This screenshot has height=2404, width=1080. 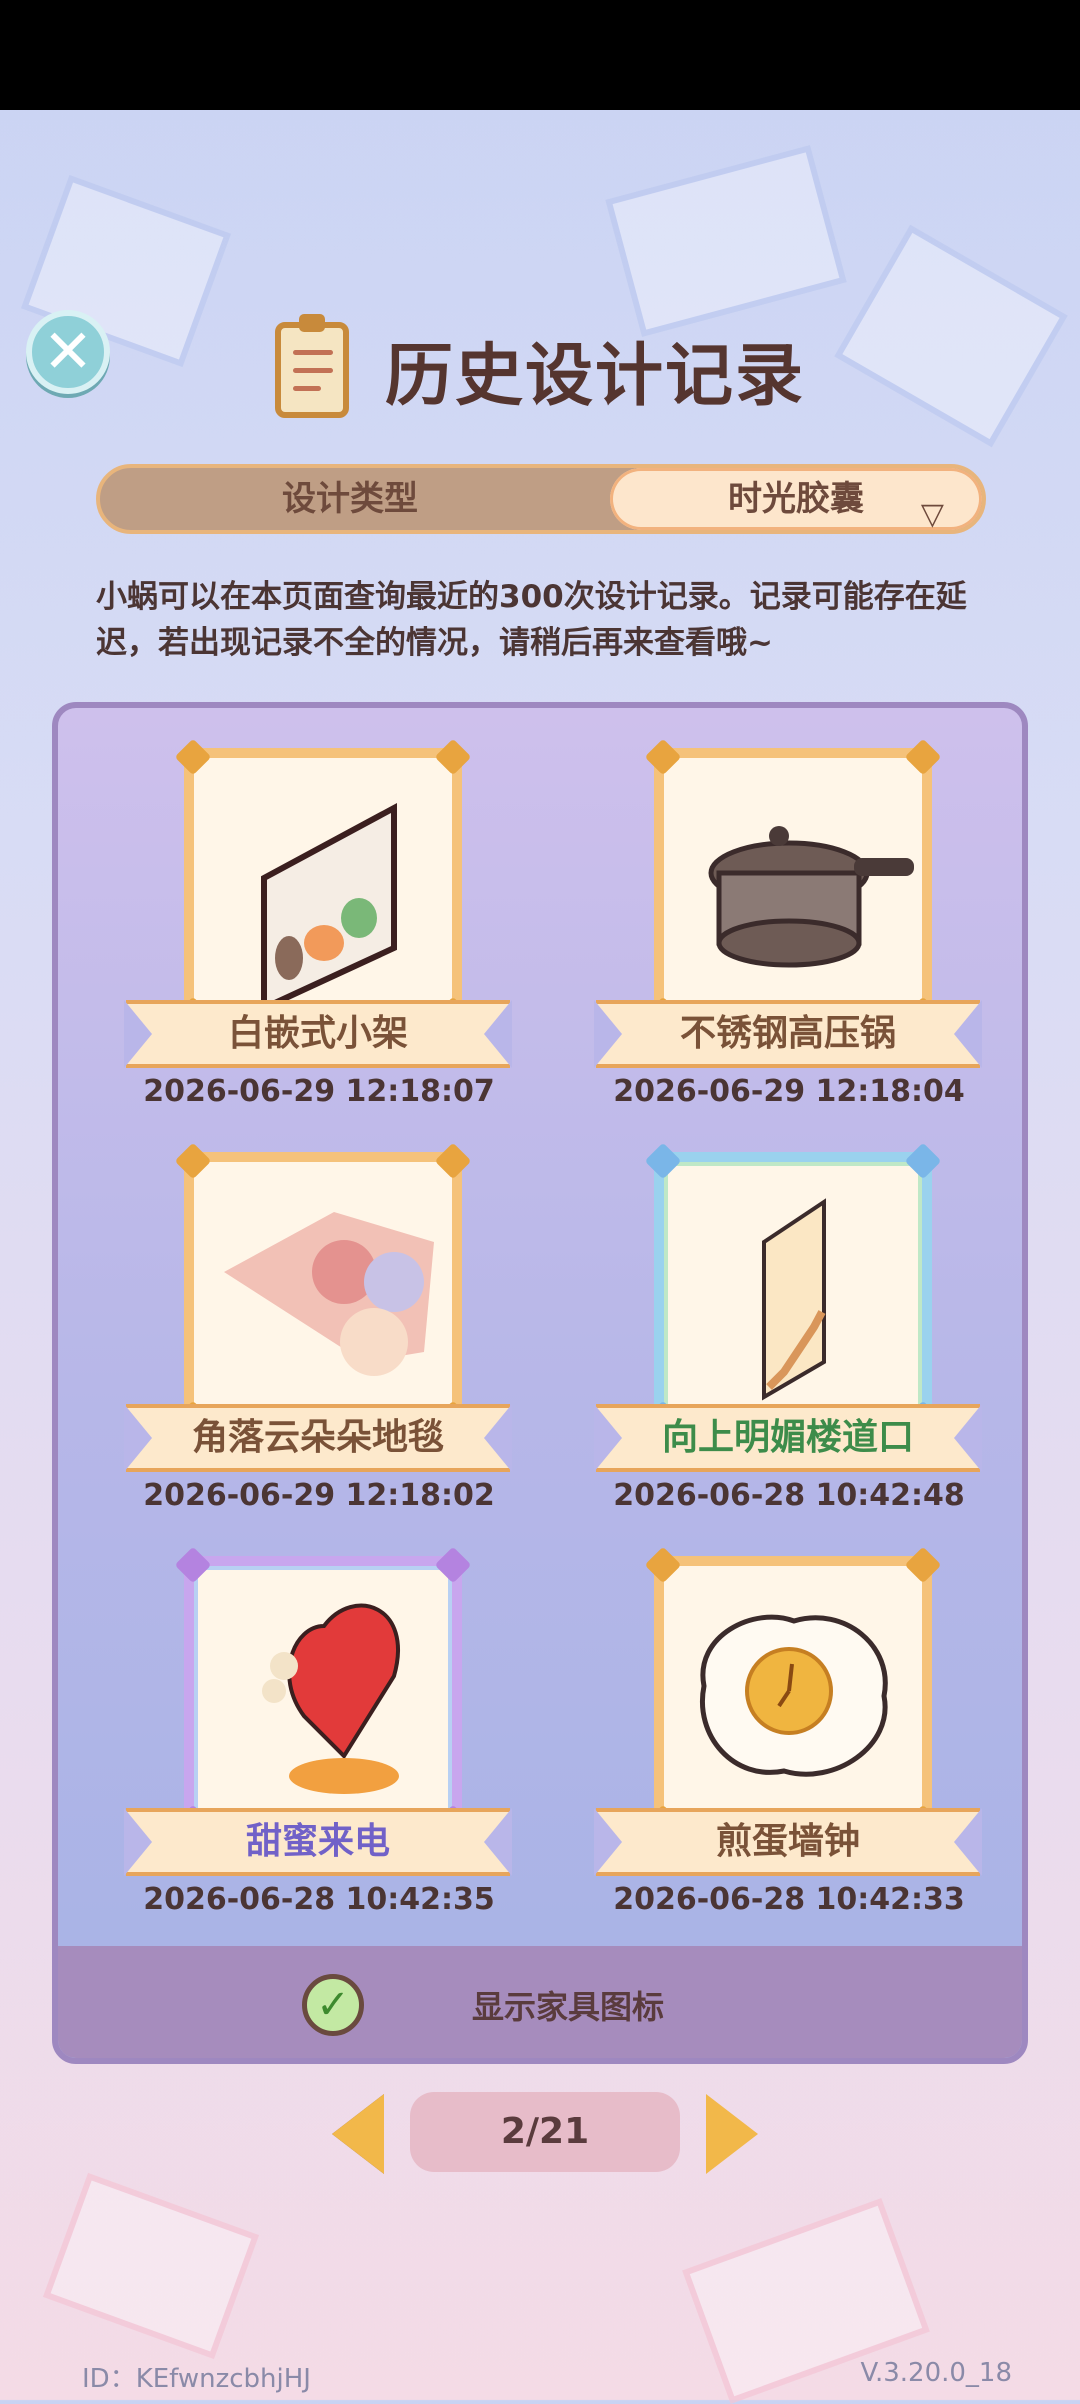 I want to click on tab-time-capsule-label: 时光胶囊, so click(x=796, y=499).